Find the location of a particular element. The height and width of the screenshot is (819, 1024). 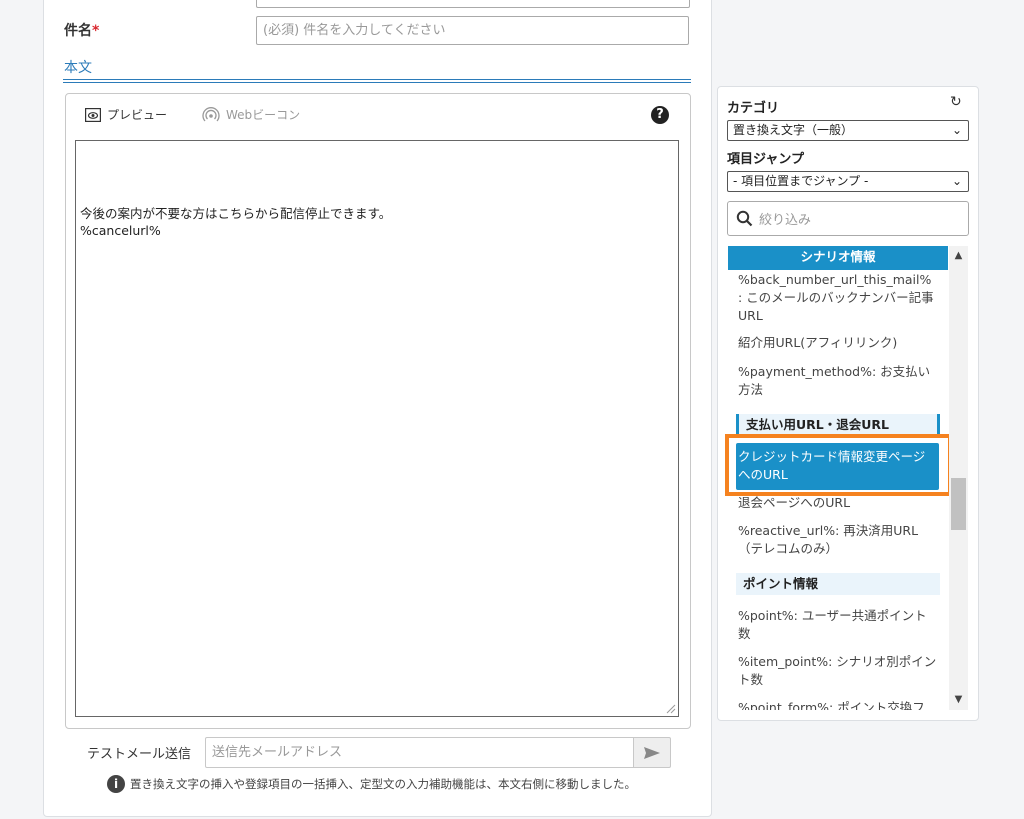

preview-button: プレビュー is located at coordinates (126, 114).